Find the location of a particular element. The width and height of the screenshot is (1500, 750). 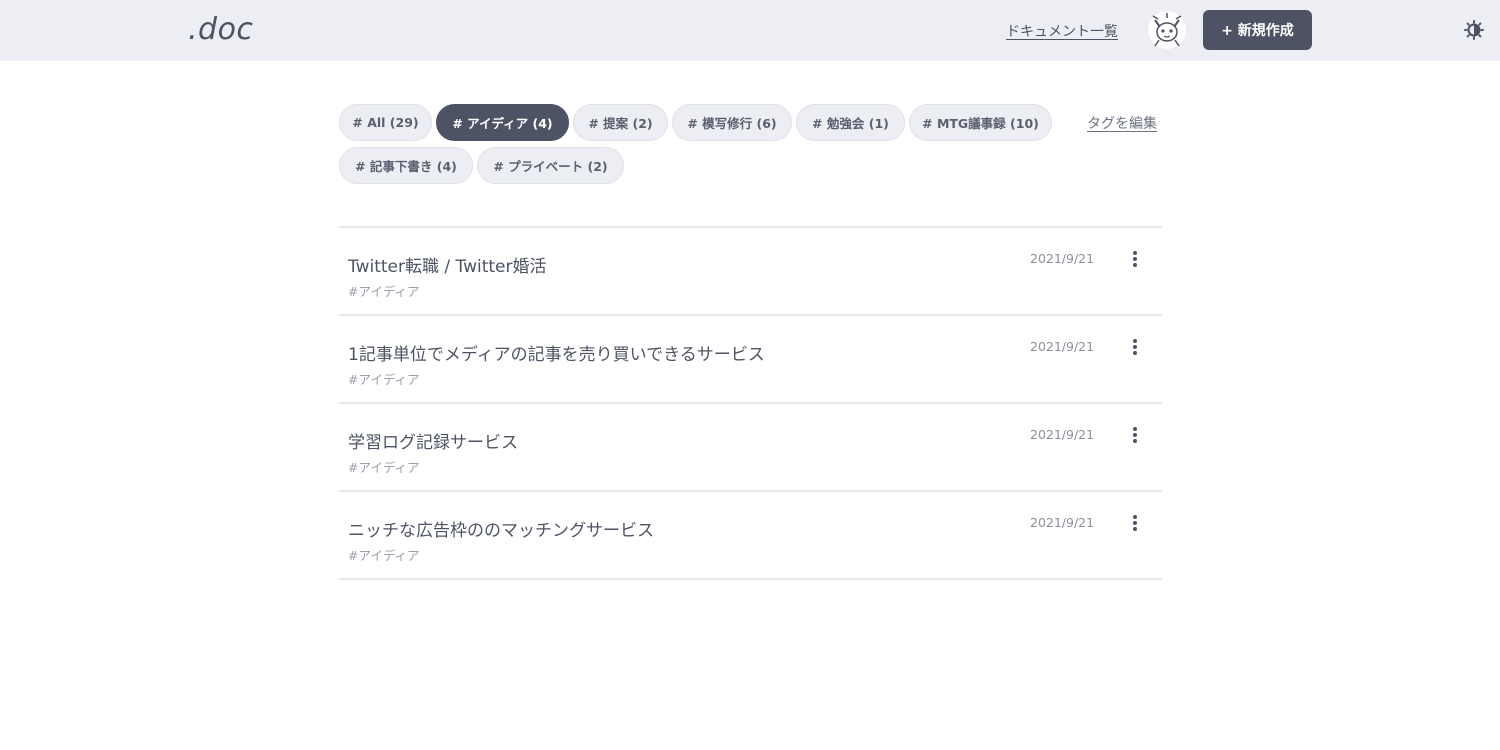

header-bar: .doc ドキュメント一覧 + 新規作成 is located at coordinates (750, 30).